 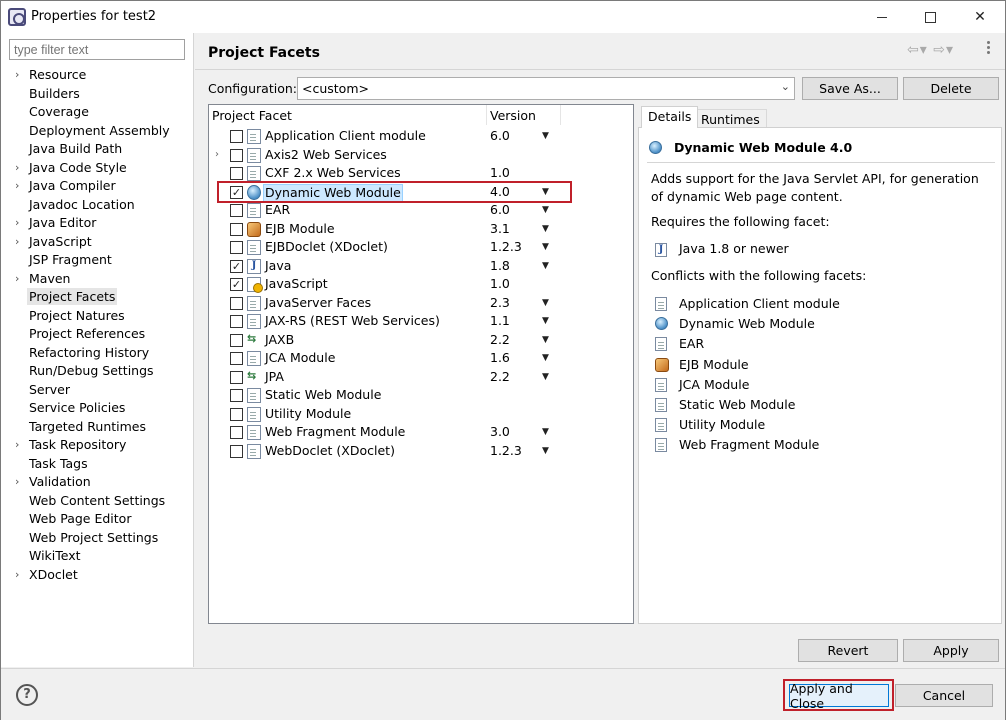 I want to click on sidebar-item: Project Facets, so click(x=97, y=297).